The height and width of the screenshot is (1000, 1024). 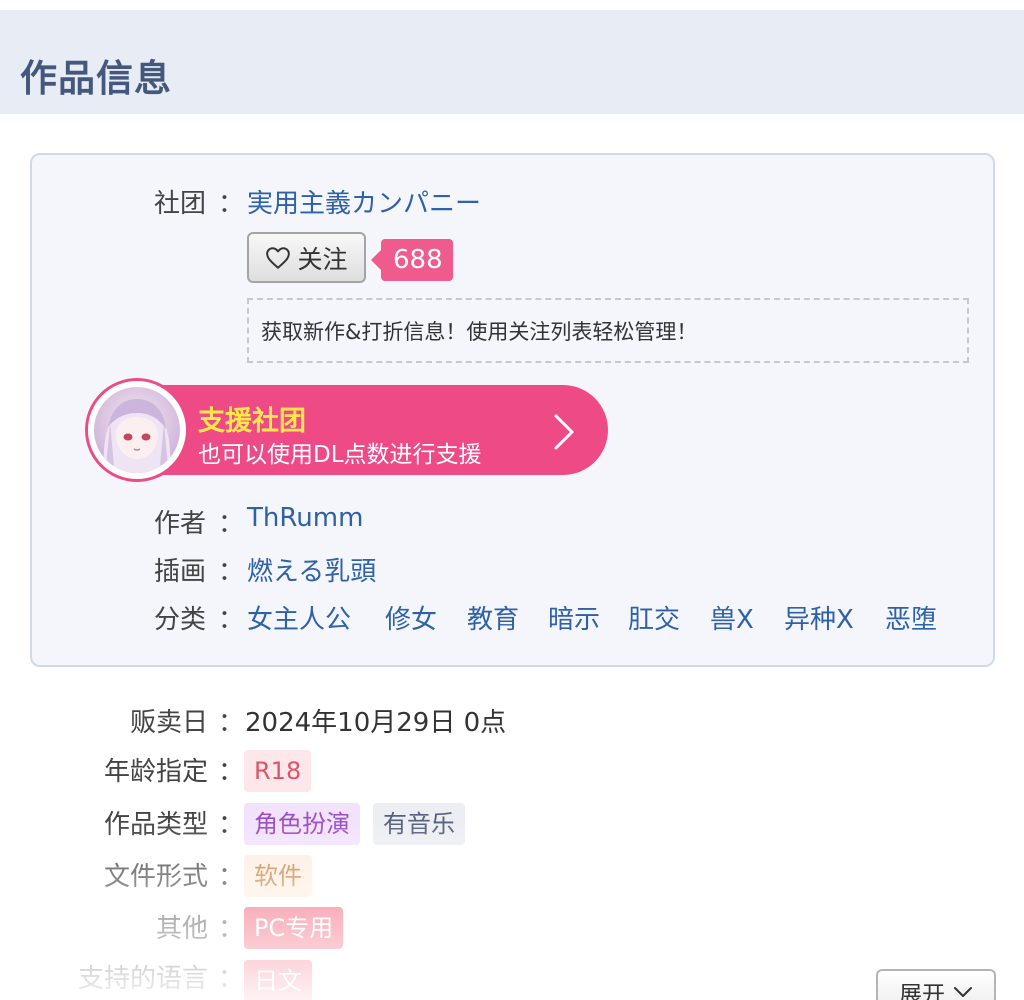 What do you see at coordinates (155, 877) in the screenshot?
I see `file-format-label: 文件形式` at bounding box center [155, 877].